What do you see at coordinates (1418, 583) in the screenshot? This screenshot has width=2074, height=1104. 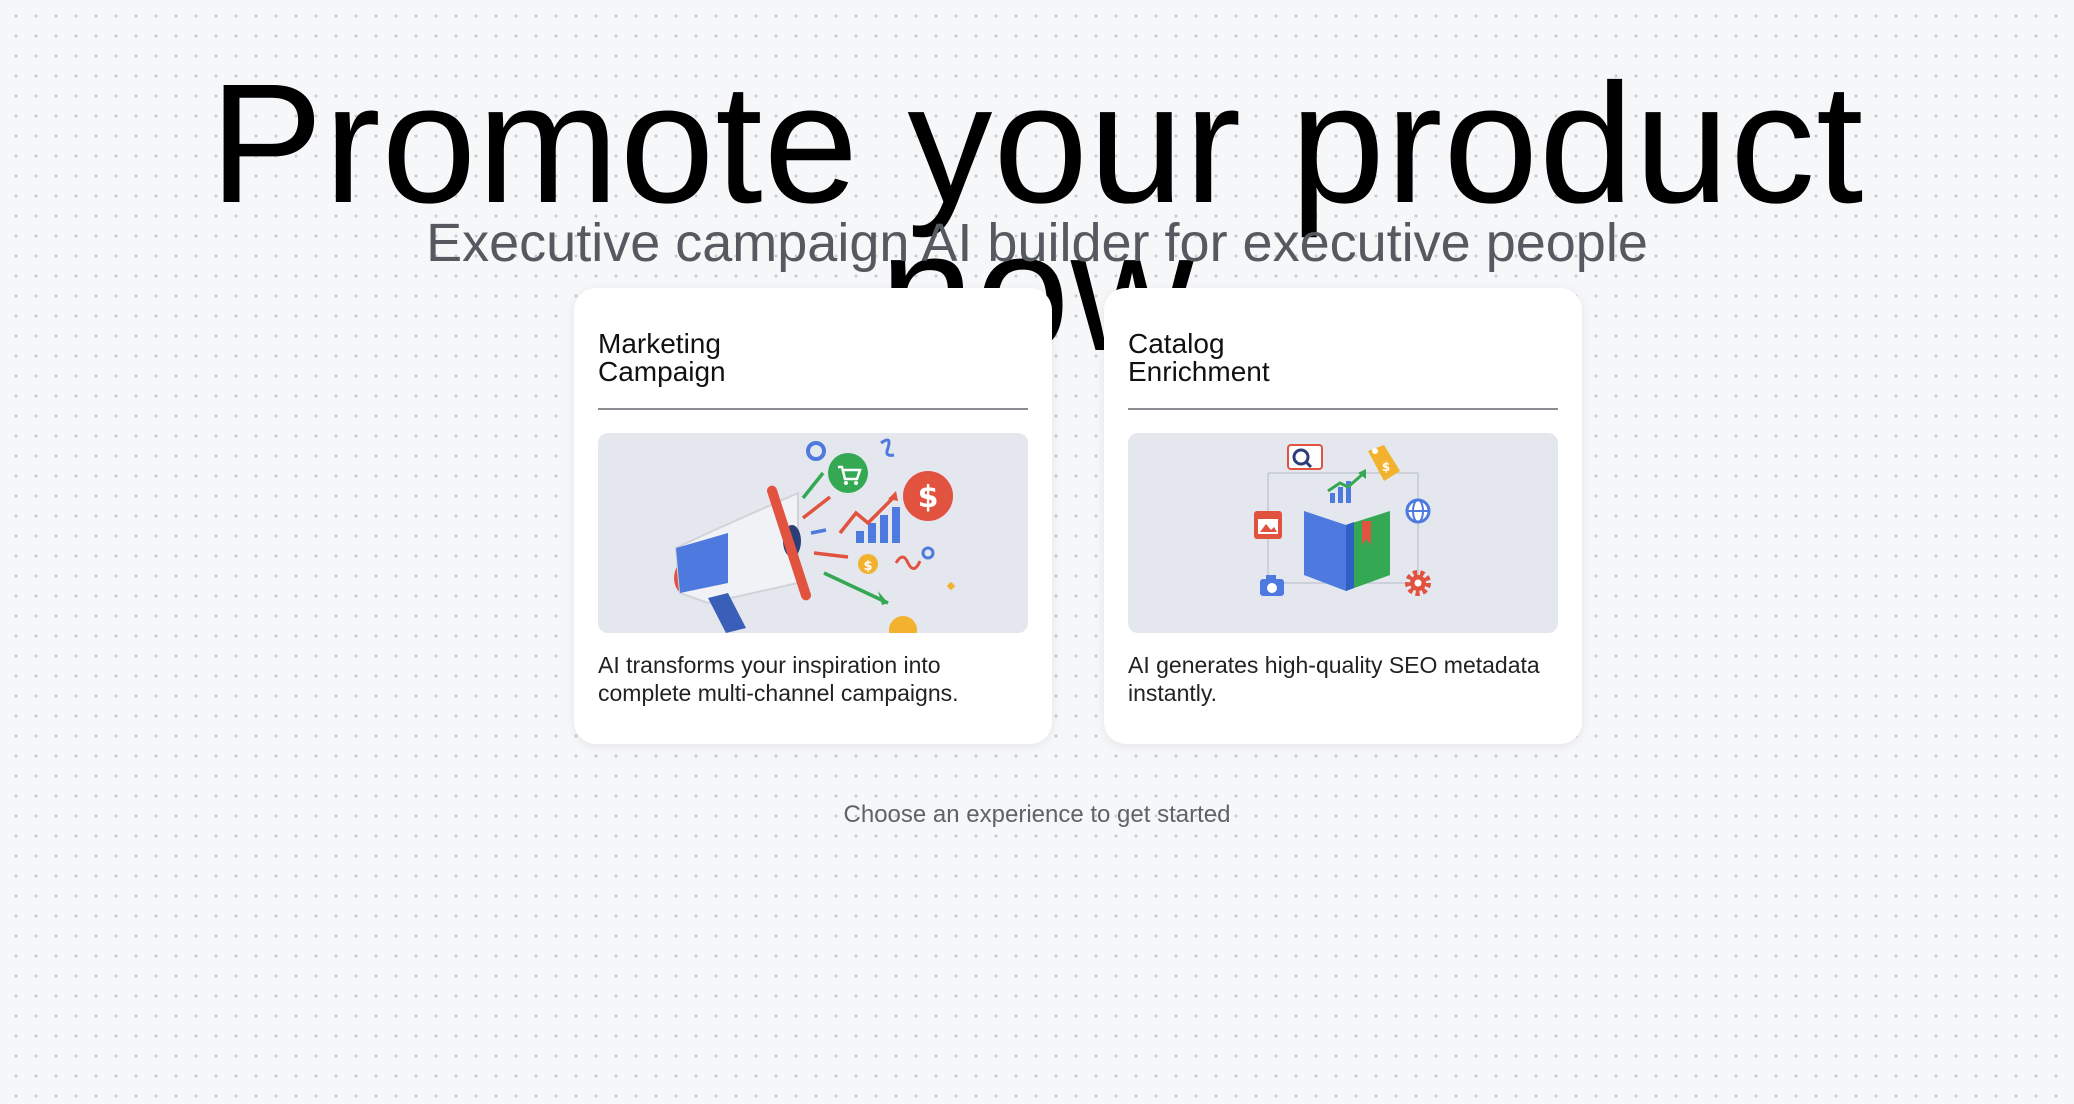 I see `gear-icon` at bounding box center [1418, 583].